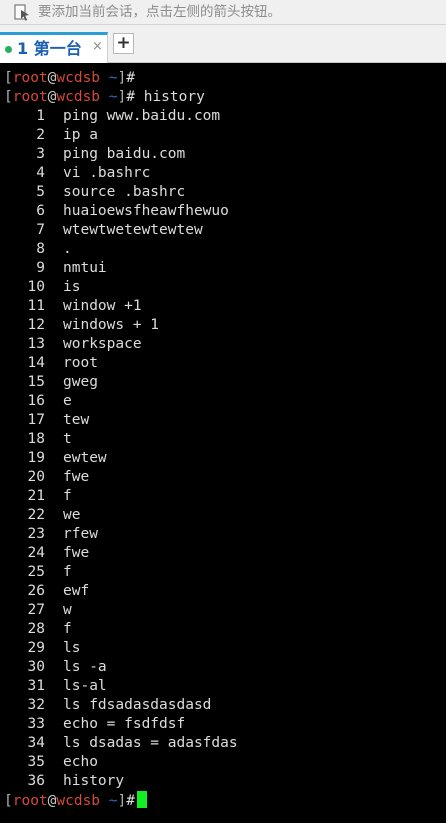  What do you see at coordinates (123, 43) in the screenshot?
I see `add-tab-button: +` at bounding box center [123, 43].